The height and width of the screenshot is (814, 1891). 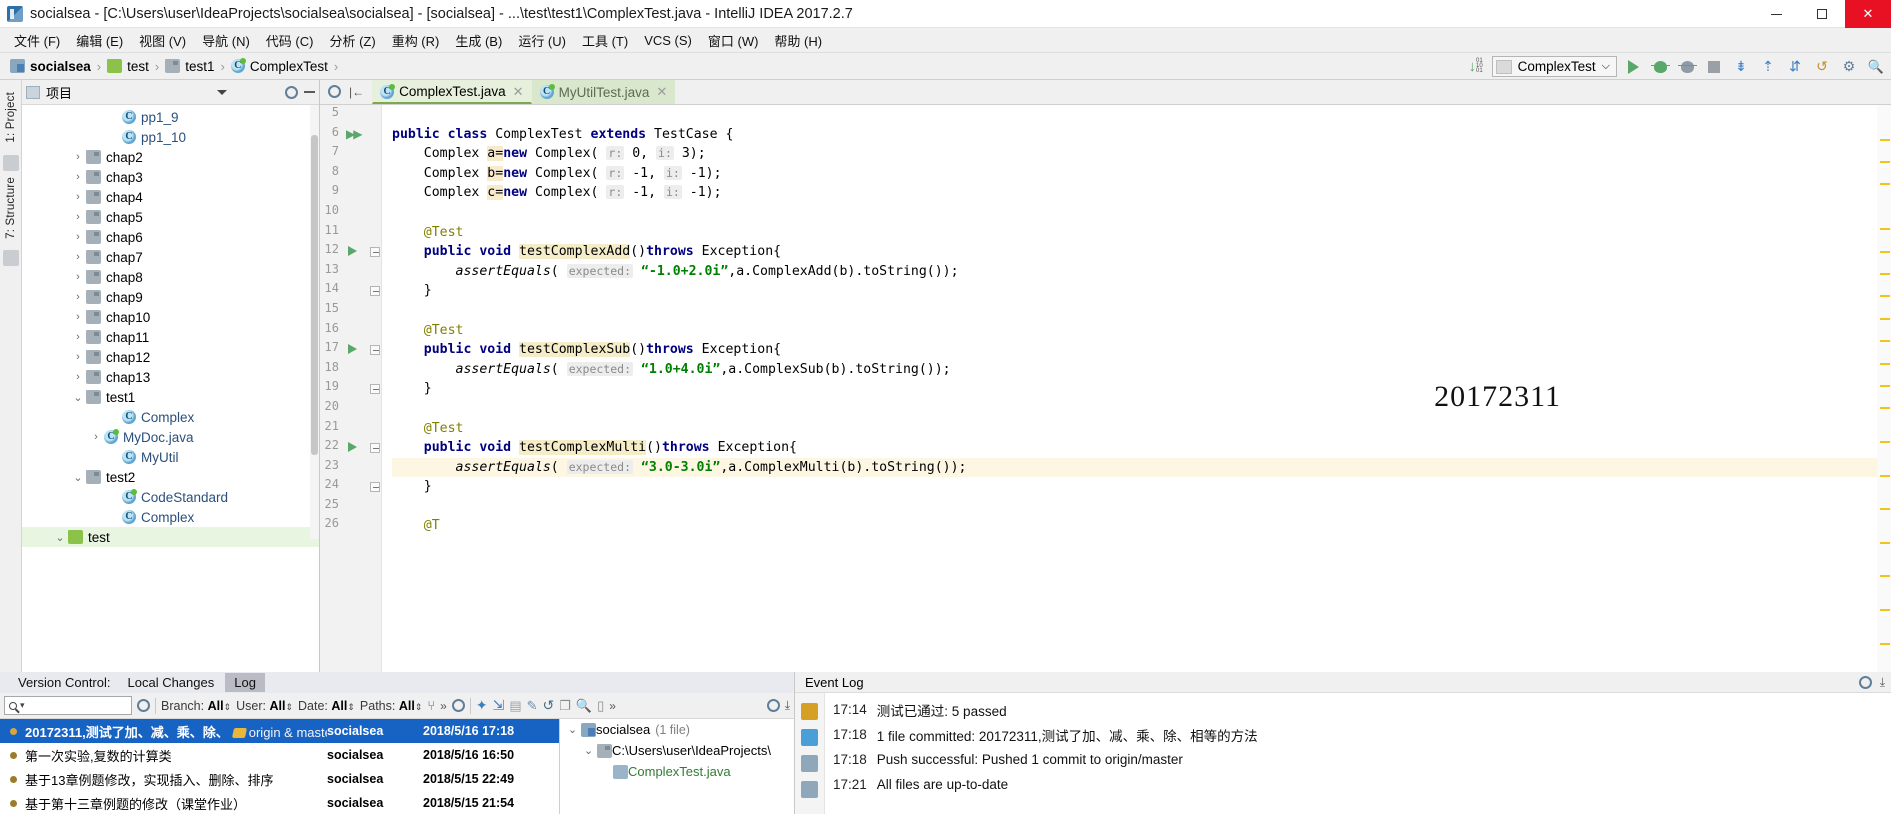 I want to click on undo-button: ↺, so click(x=1822, y=67).